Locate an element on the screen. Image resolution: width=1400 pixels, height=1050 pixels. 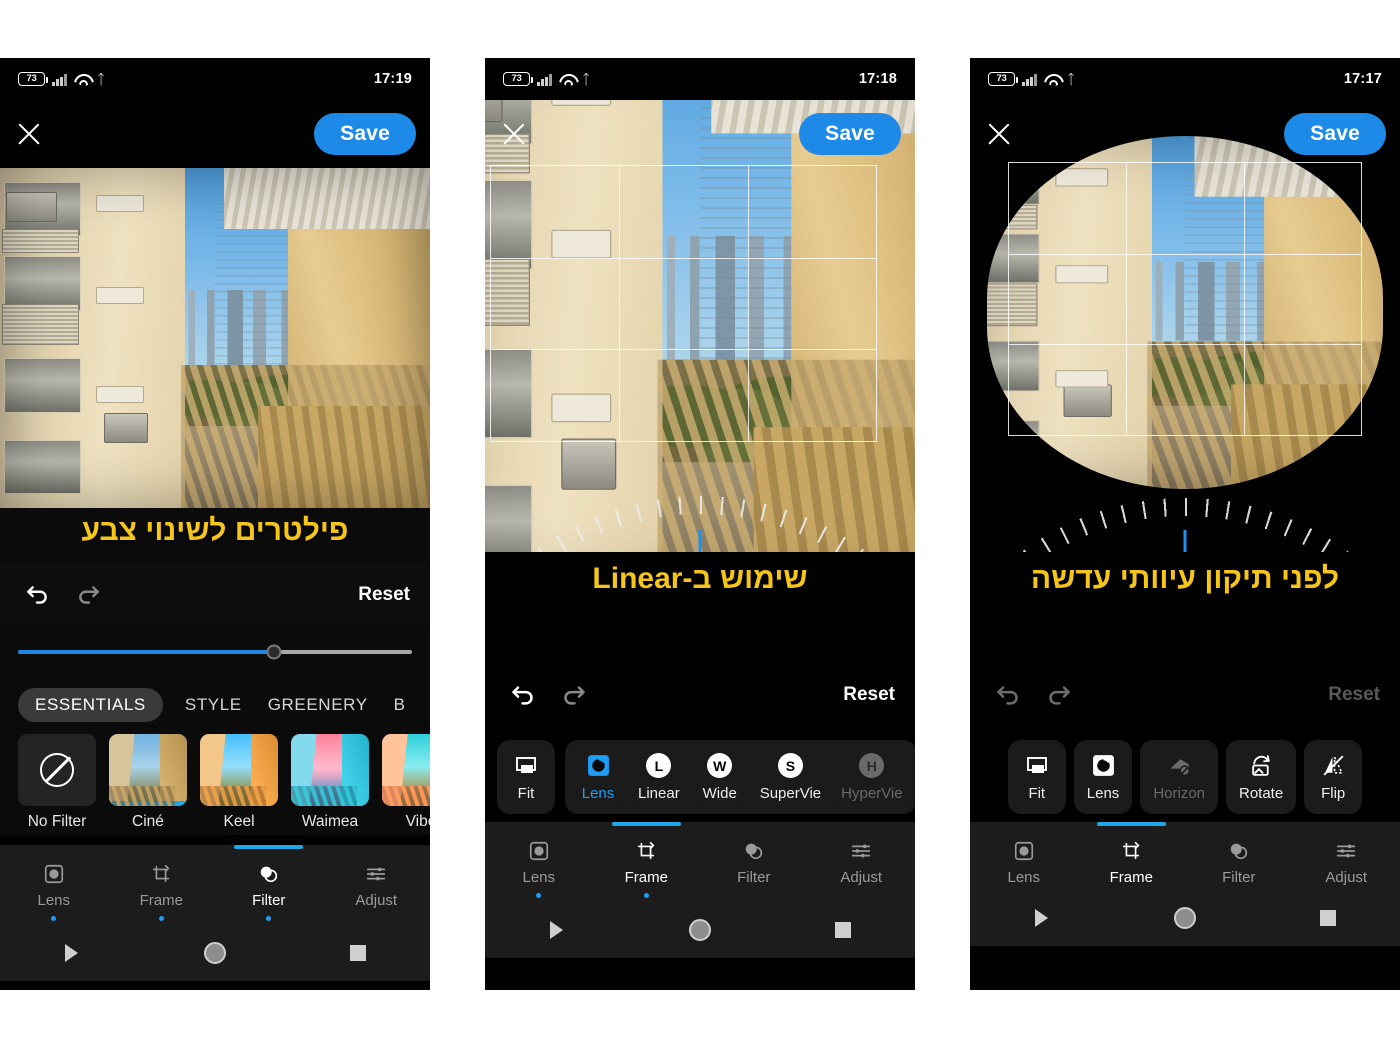
superview-icon: S is located at coordinates (790, 765).